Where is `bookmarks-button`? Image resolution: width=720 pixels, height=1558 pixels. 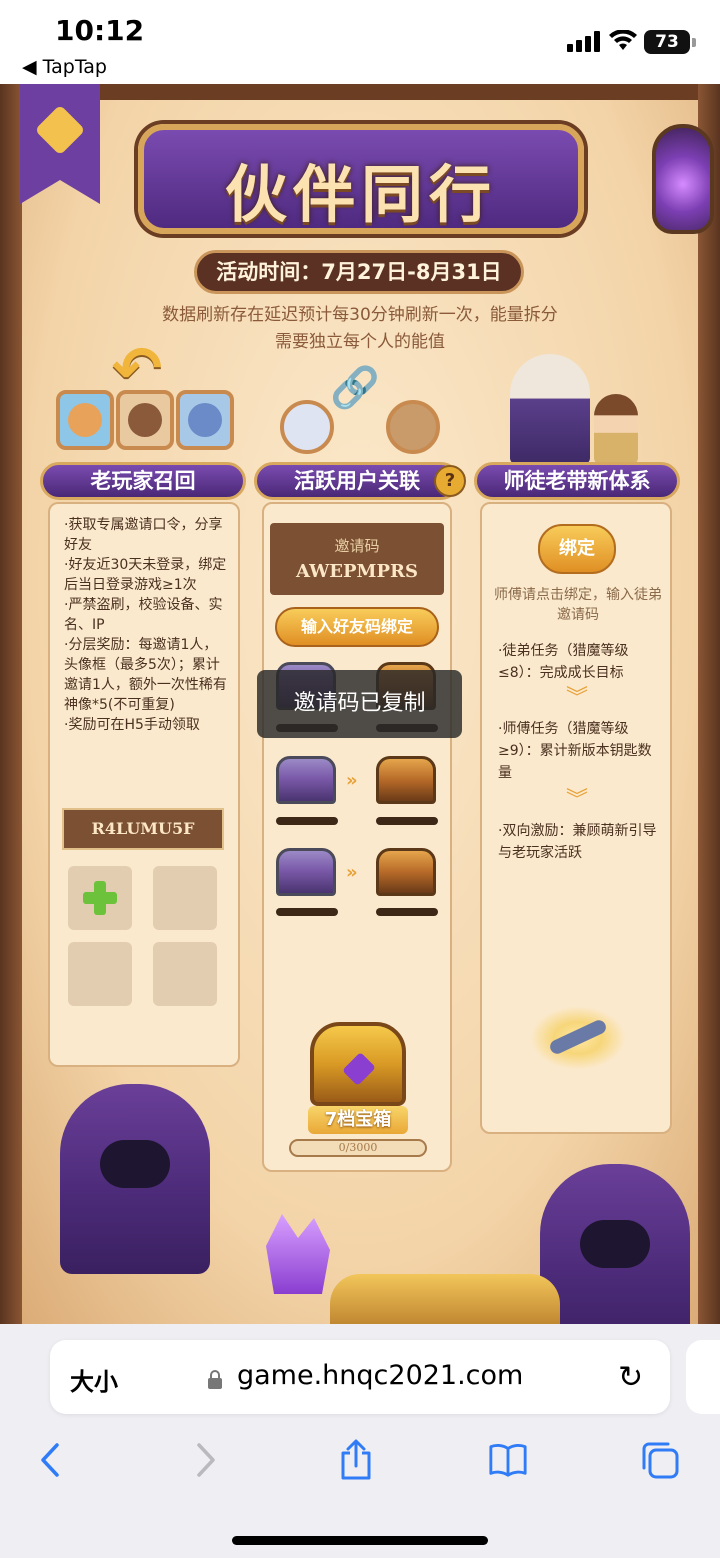 bookmarks-button is located at coordinates (508, 1460).